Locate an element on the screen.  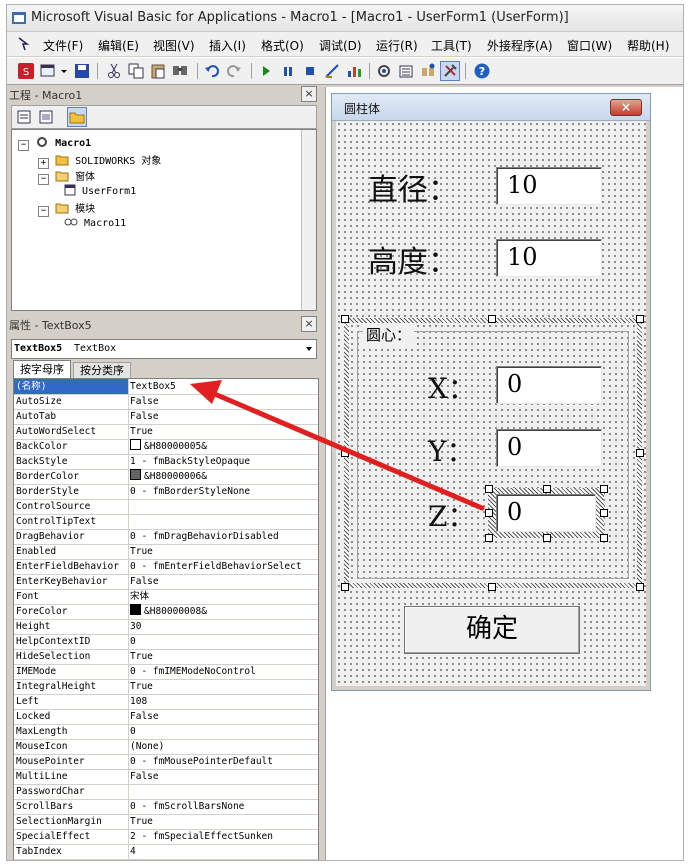
z-textbox: 0 is located at coordinates (546, 513).